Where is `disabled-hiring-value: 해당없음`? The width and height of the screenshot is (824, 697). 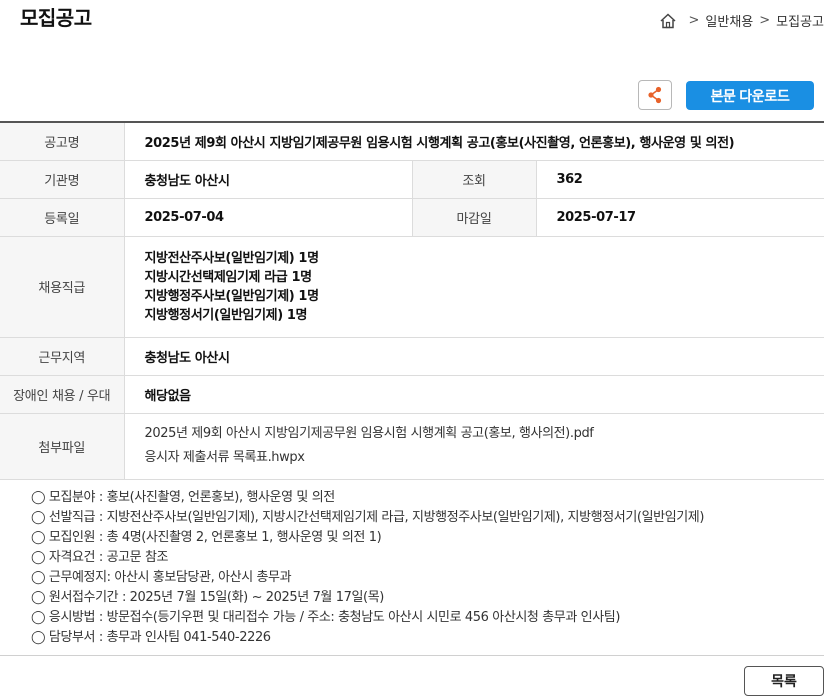 disabled-hiring-value: 해당없음 is located at coordinates (474, 394).